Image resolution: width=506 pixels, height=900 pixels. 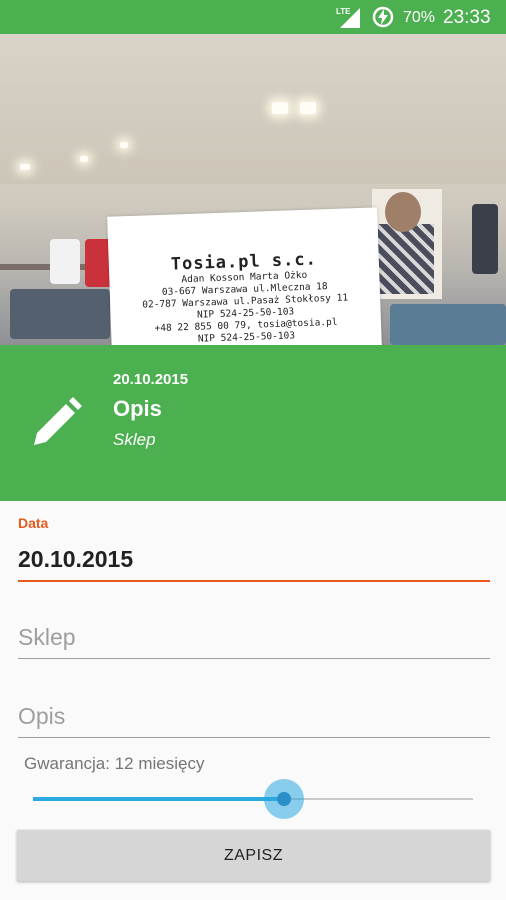 I want to click on battery-level: 70%, so click(x=419, y=17).